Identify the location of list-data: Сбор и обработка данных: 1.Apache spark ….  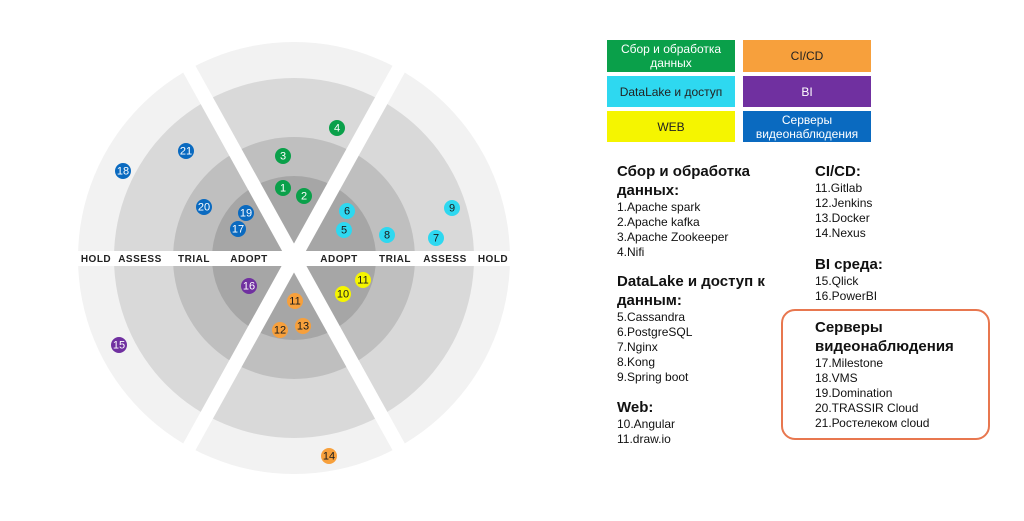
(692, 211).